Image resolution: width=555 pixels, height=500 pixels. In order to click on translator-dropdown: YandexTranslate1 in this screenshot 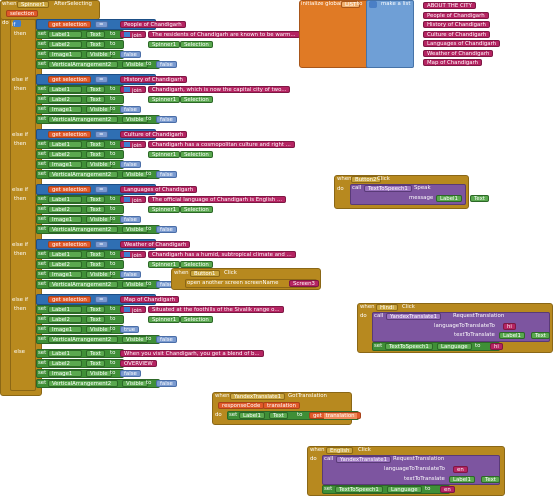, I will do `click(414, 316)`.